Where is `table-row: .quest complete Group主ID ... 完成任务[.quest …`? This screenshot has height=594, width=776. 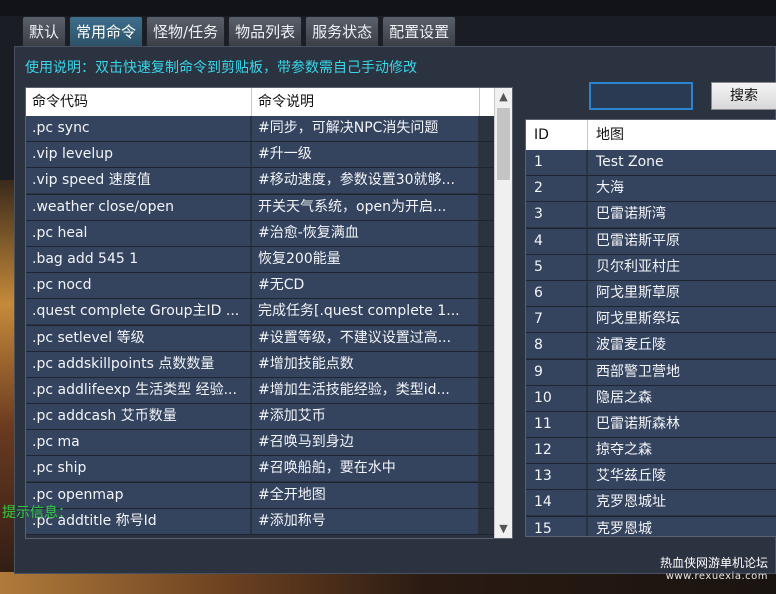 table-row: .quest complete Group主ID ... 完成任务[.quest … is located at coordinates (261, 312).